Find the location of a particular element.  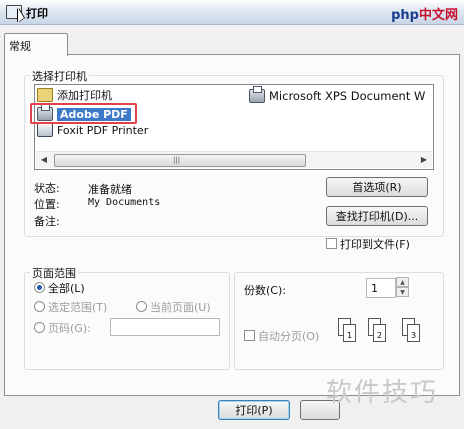

printer-item-foxit: Foxit PDF Printer is located at coordinates (92, 130).